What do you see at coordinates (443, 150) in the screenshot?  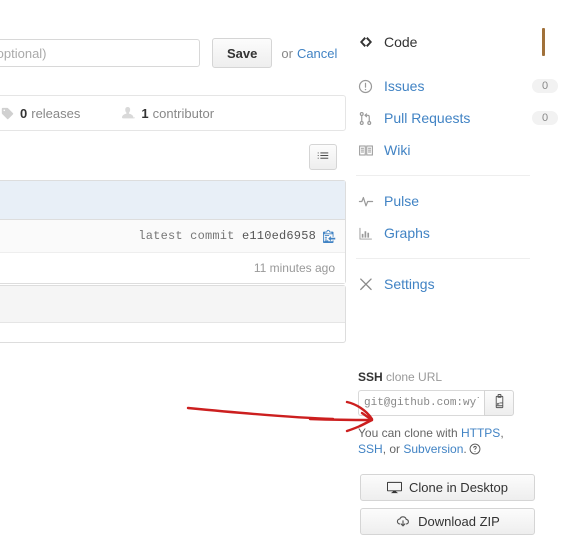 I see `sidebar-item-wiki: Wiki` at bounding box center [443, 150].